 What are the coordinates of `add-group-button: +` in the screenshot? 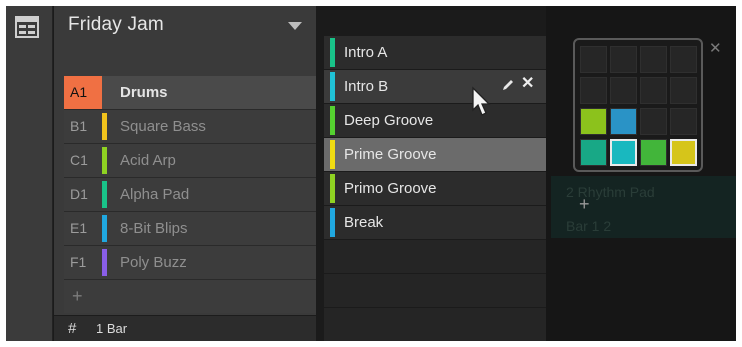 It's located at (190, 296).